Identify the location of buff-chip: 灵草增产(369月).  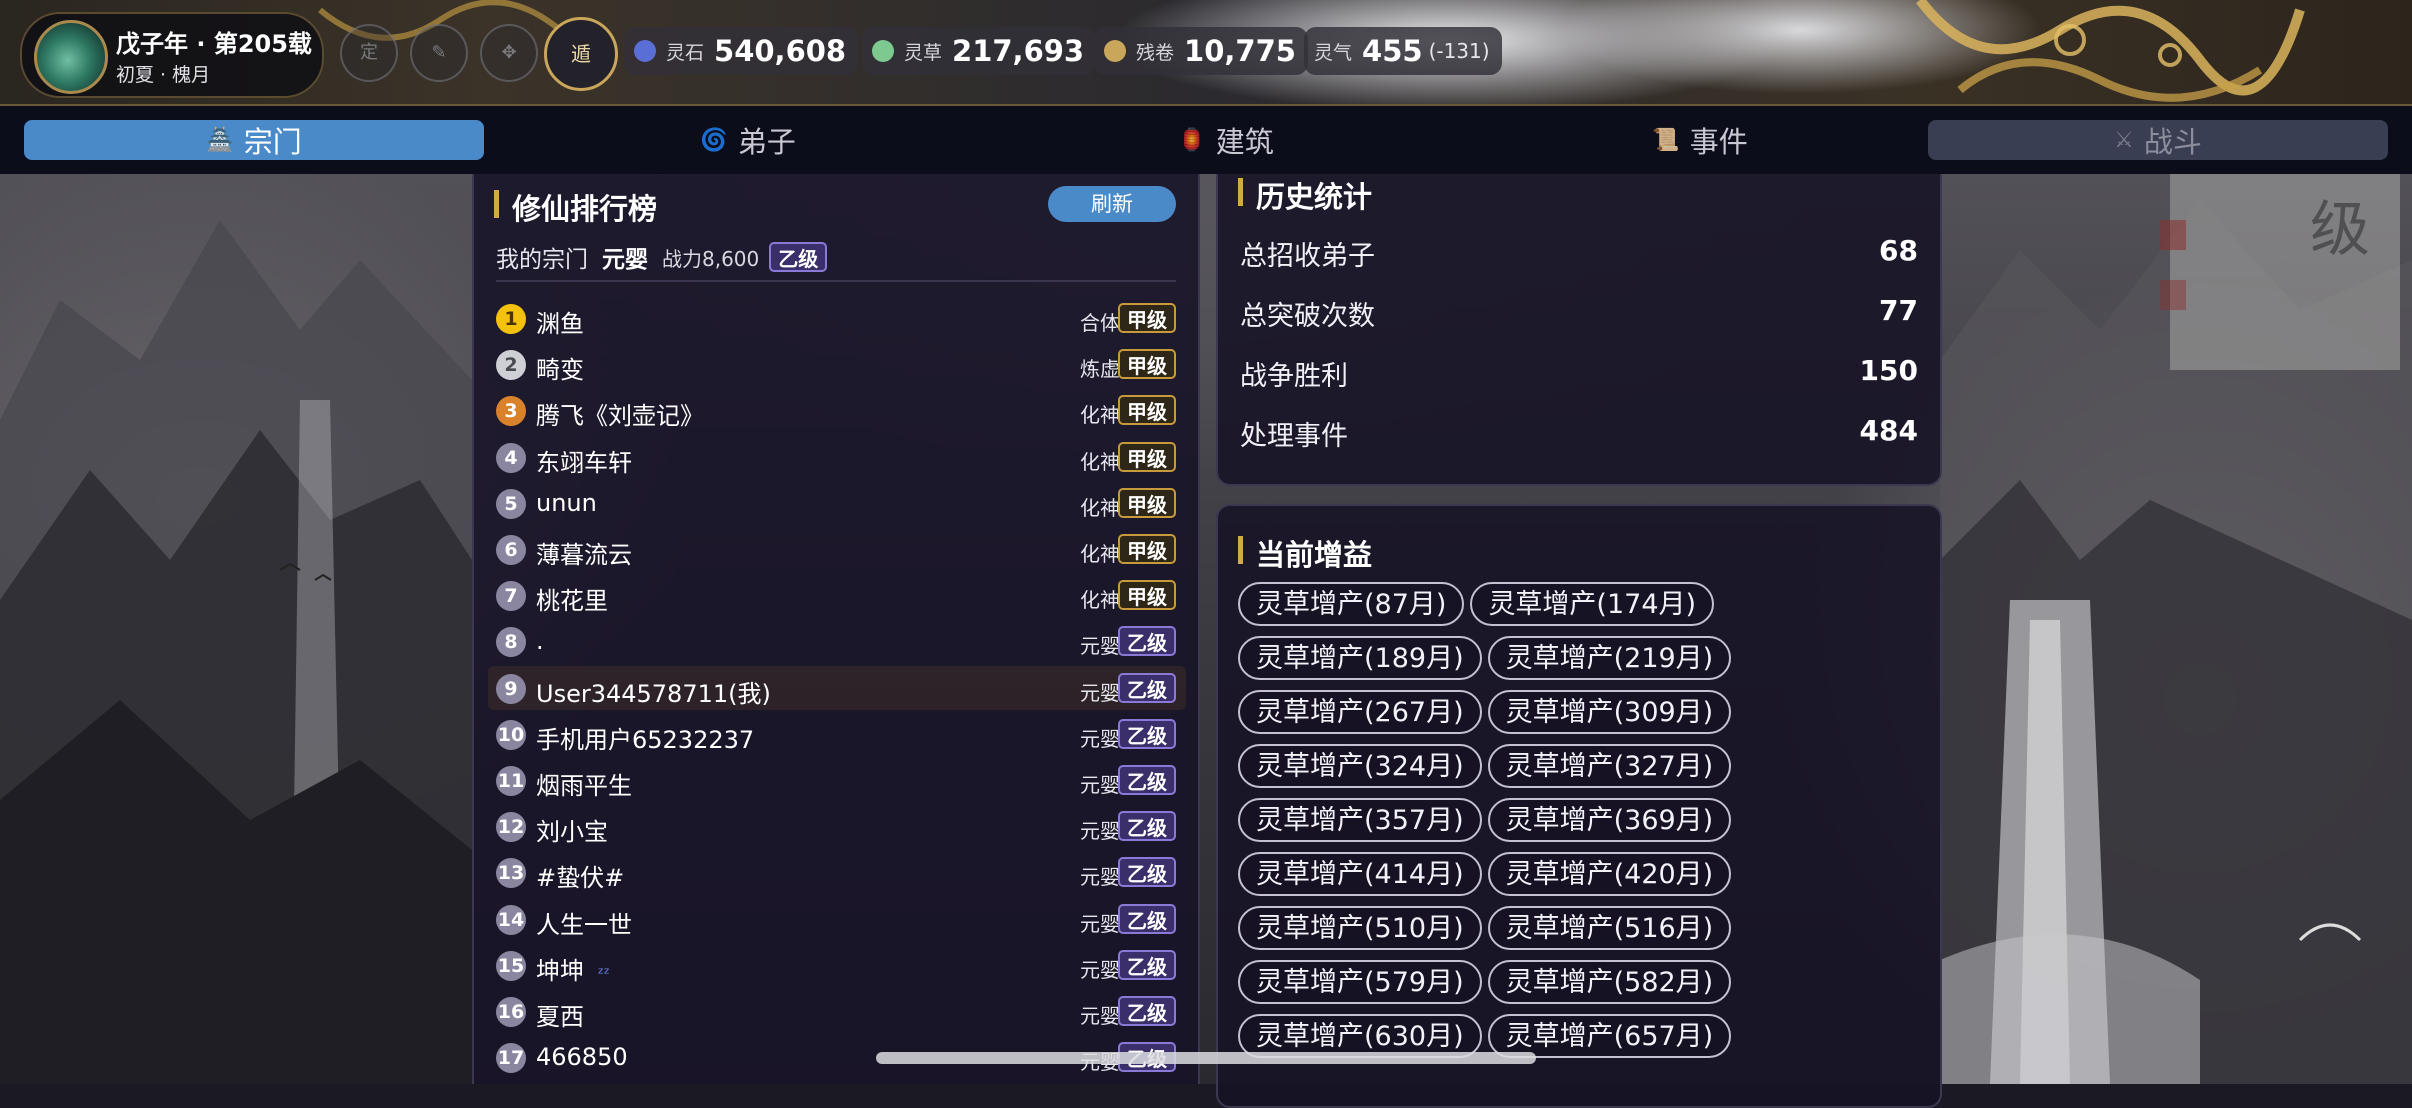
(1609, 820).